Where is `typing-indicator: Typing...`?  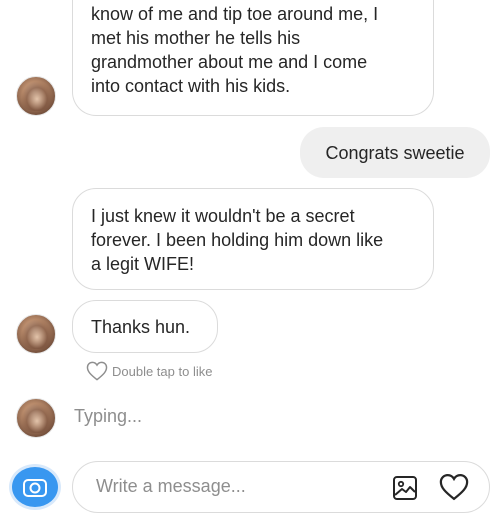
typing-indicator: Typing... is located at coordinates (108, 416).